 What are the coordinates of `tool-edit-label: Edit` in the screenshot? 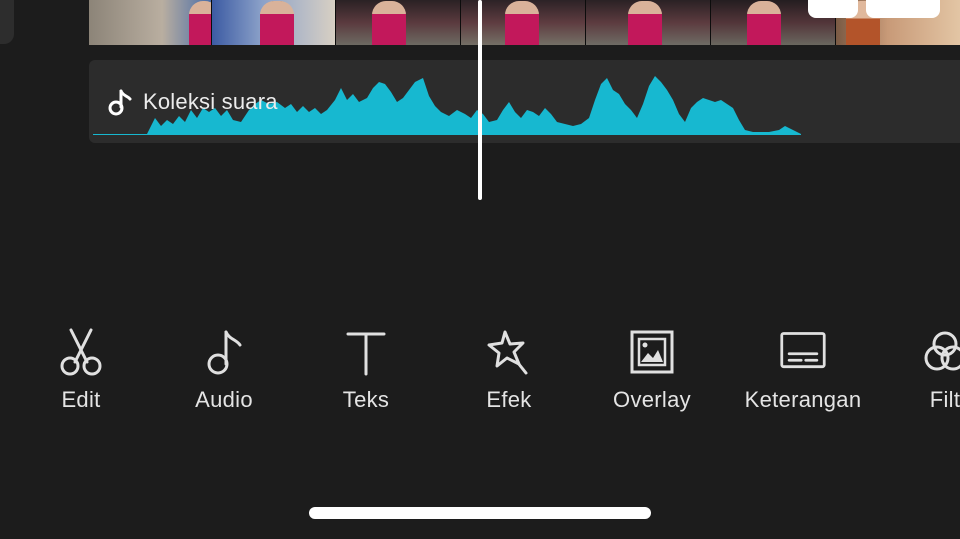 It's located at (81, 399).